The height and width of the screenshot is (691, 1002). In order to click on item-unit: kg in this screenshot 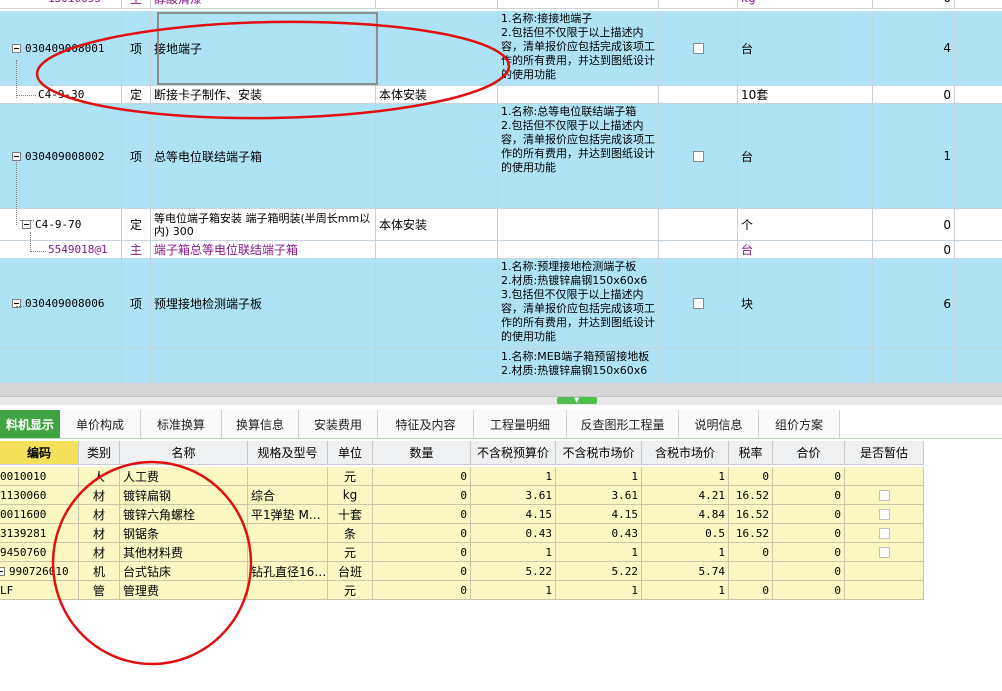, I will do `click(748, 2)`.